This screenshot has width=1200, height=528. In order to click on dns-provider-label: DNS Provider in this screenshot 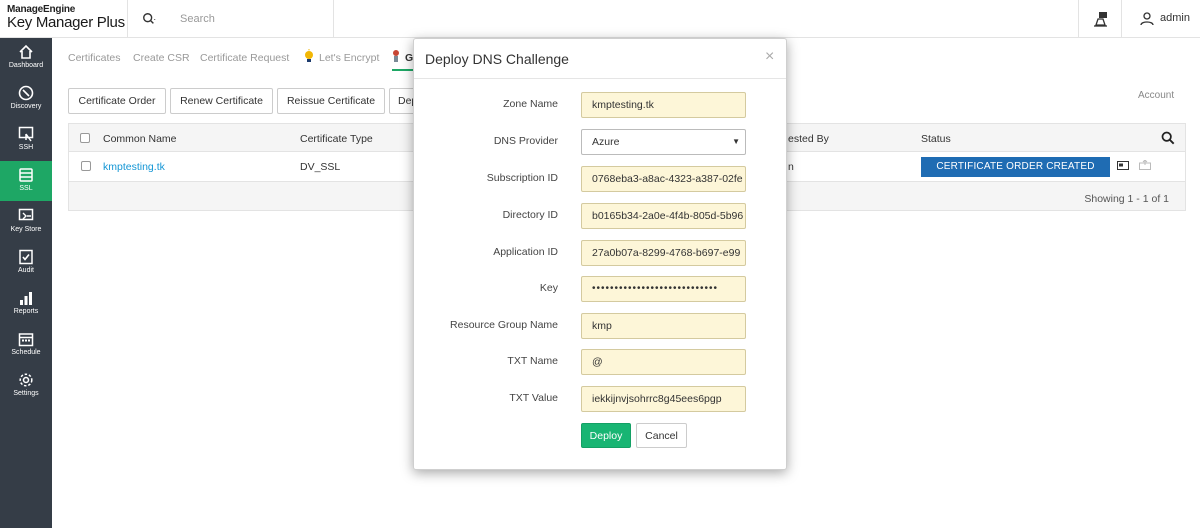, I will do `click(525, 141)`.